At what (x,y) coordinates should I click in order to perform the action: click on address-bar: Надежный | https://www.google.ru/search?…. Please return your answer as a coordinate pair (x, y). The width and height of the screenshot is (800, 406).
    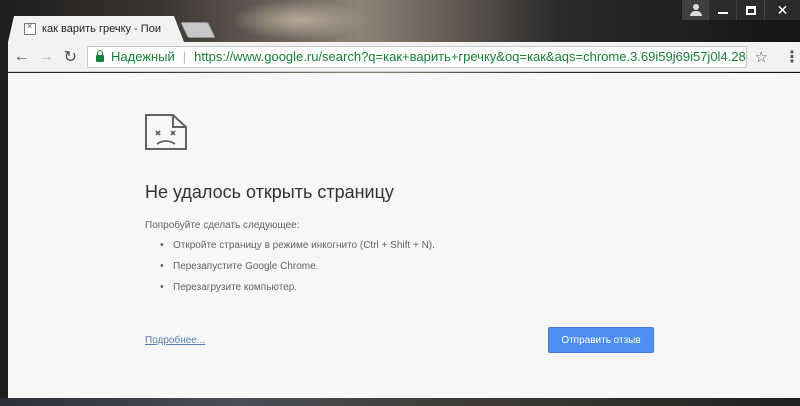
    Looking at the image, I should click on (416, 56).